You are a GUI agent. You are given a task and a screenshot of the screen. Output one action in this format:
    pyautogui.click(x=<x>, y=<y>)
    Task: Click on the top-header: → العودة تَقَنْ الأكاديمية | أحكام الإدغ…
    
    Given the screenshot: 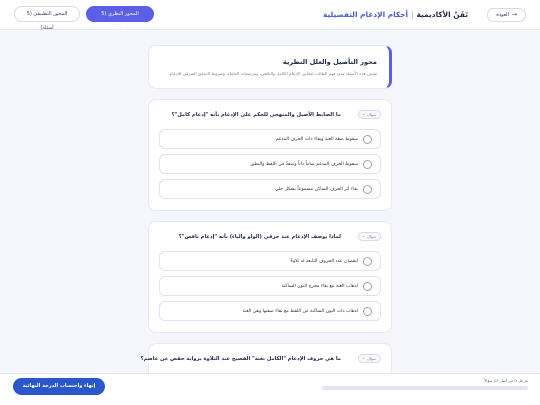 What is the action you would take?
    pyautogui.click(x=270, y=16)
    